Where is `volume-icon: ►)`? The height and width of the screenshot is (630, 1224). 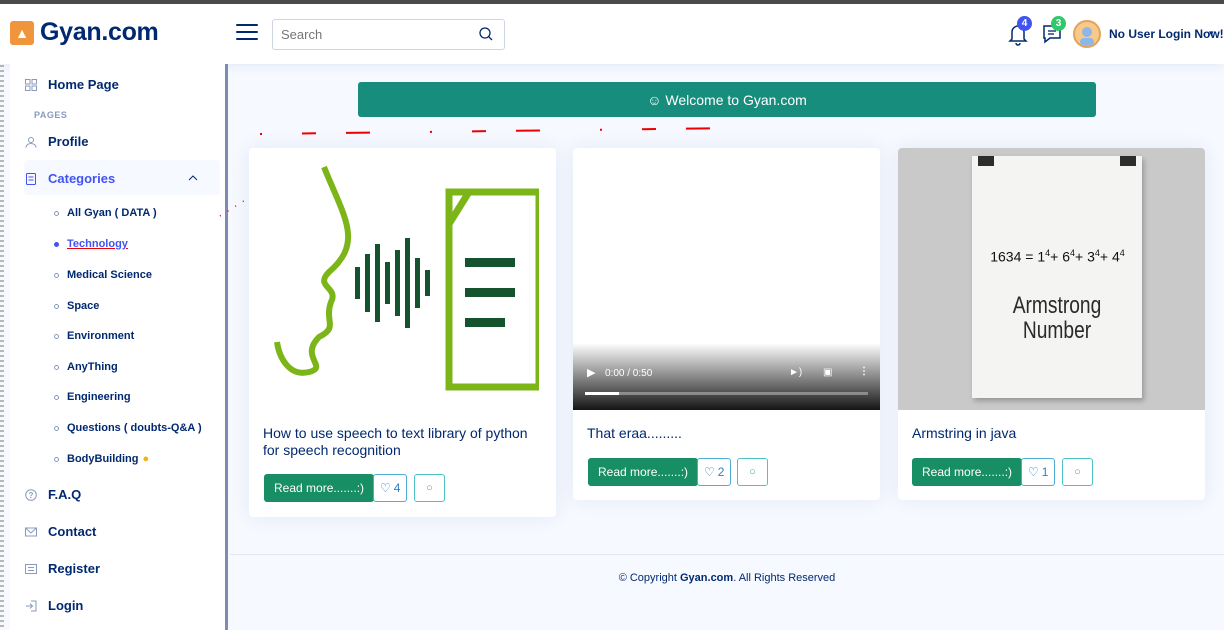 volume-icon: ►) is located at coordinates (795, 372).